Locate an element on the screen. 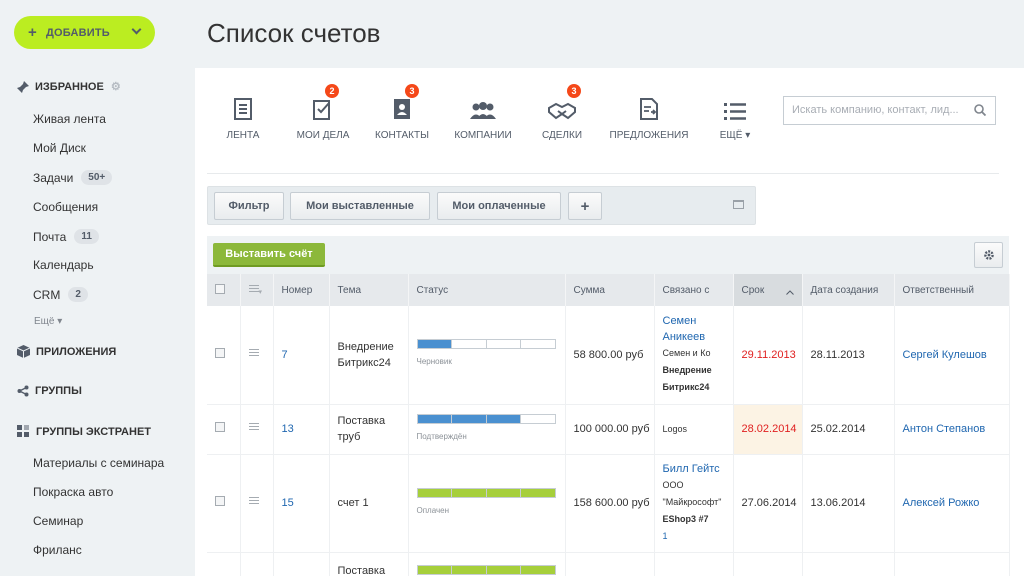  invoice-created-date: 13.06.2014 is located at coordinates (848, 503).